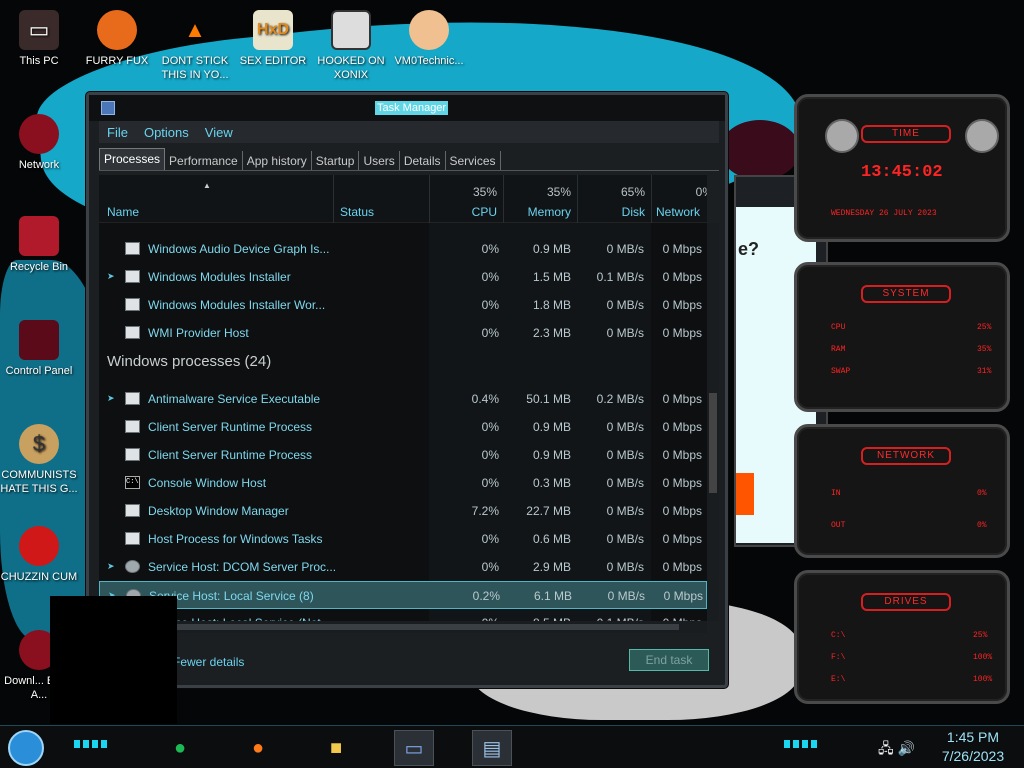 The height and width of the screenshot is (768, 1024). What do you see at coordinates (336, 748) in the screenshot?
I see `file-explorer-icon: ■` at bounding box center [336, 748].